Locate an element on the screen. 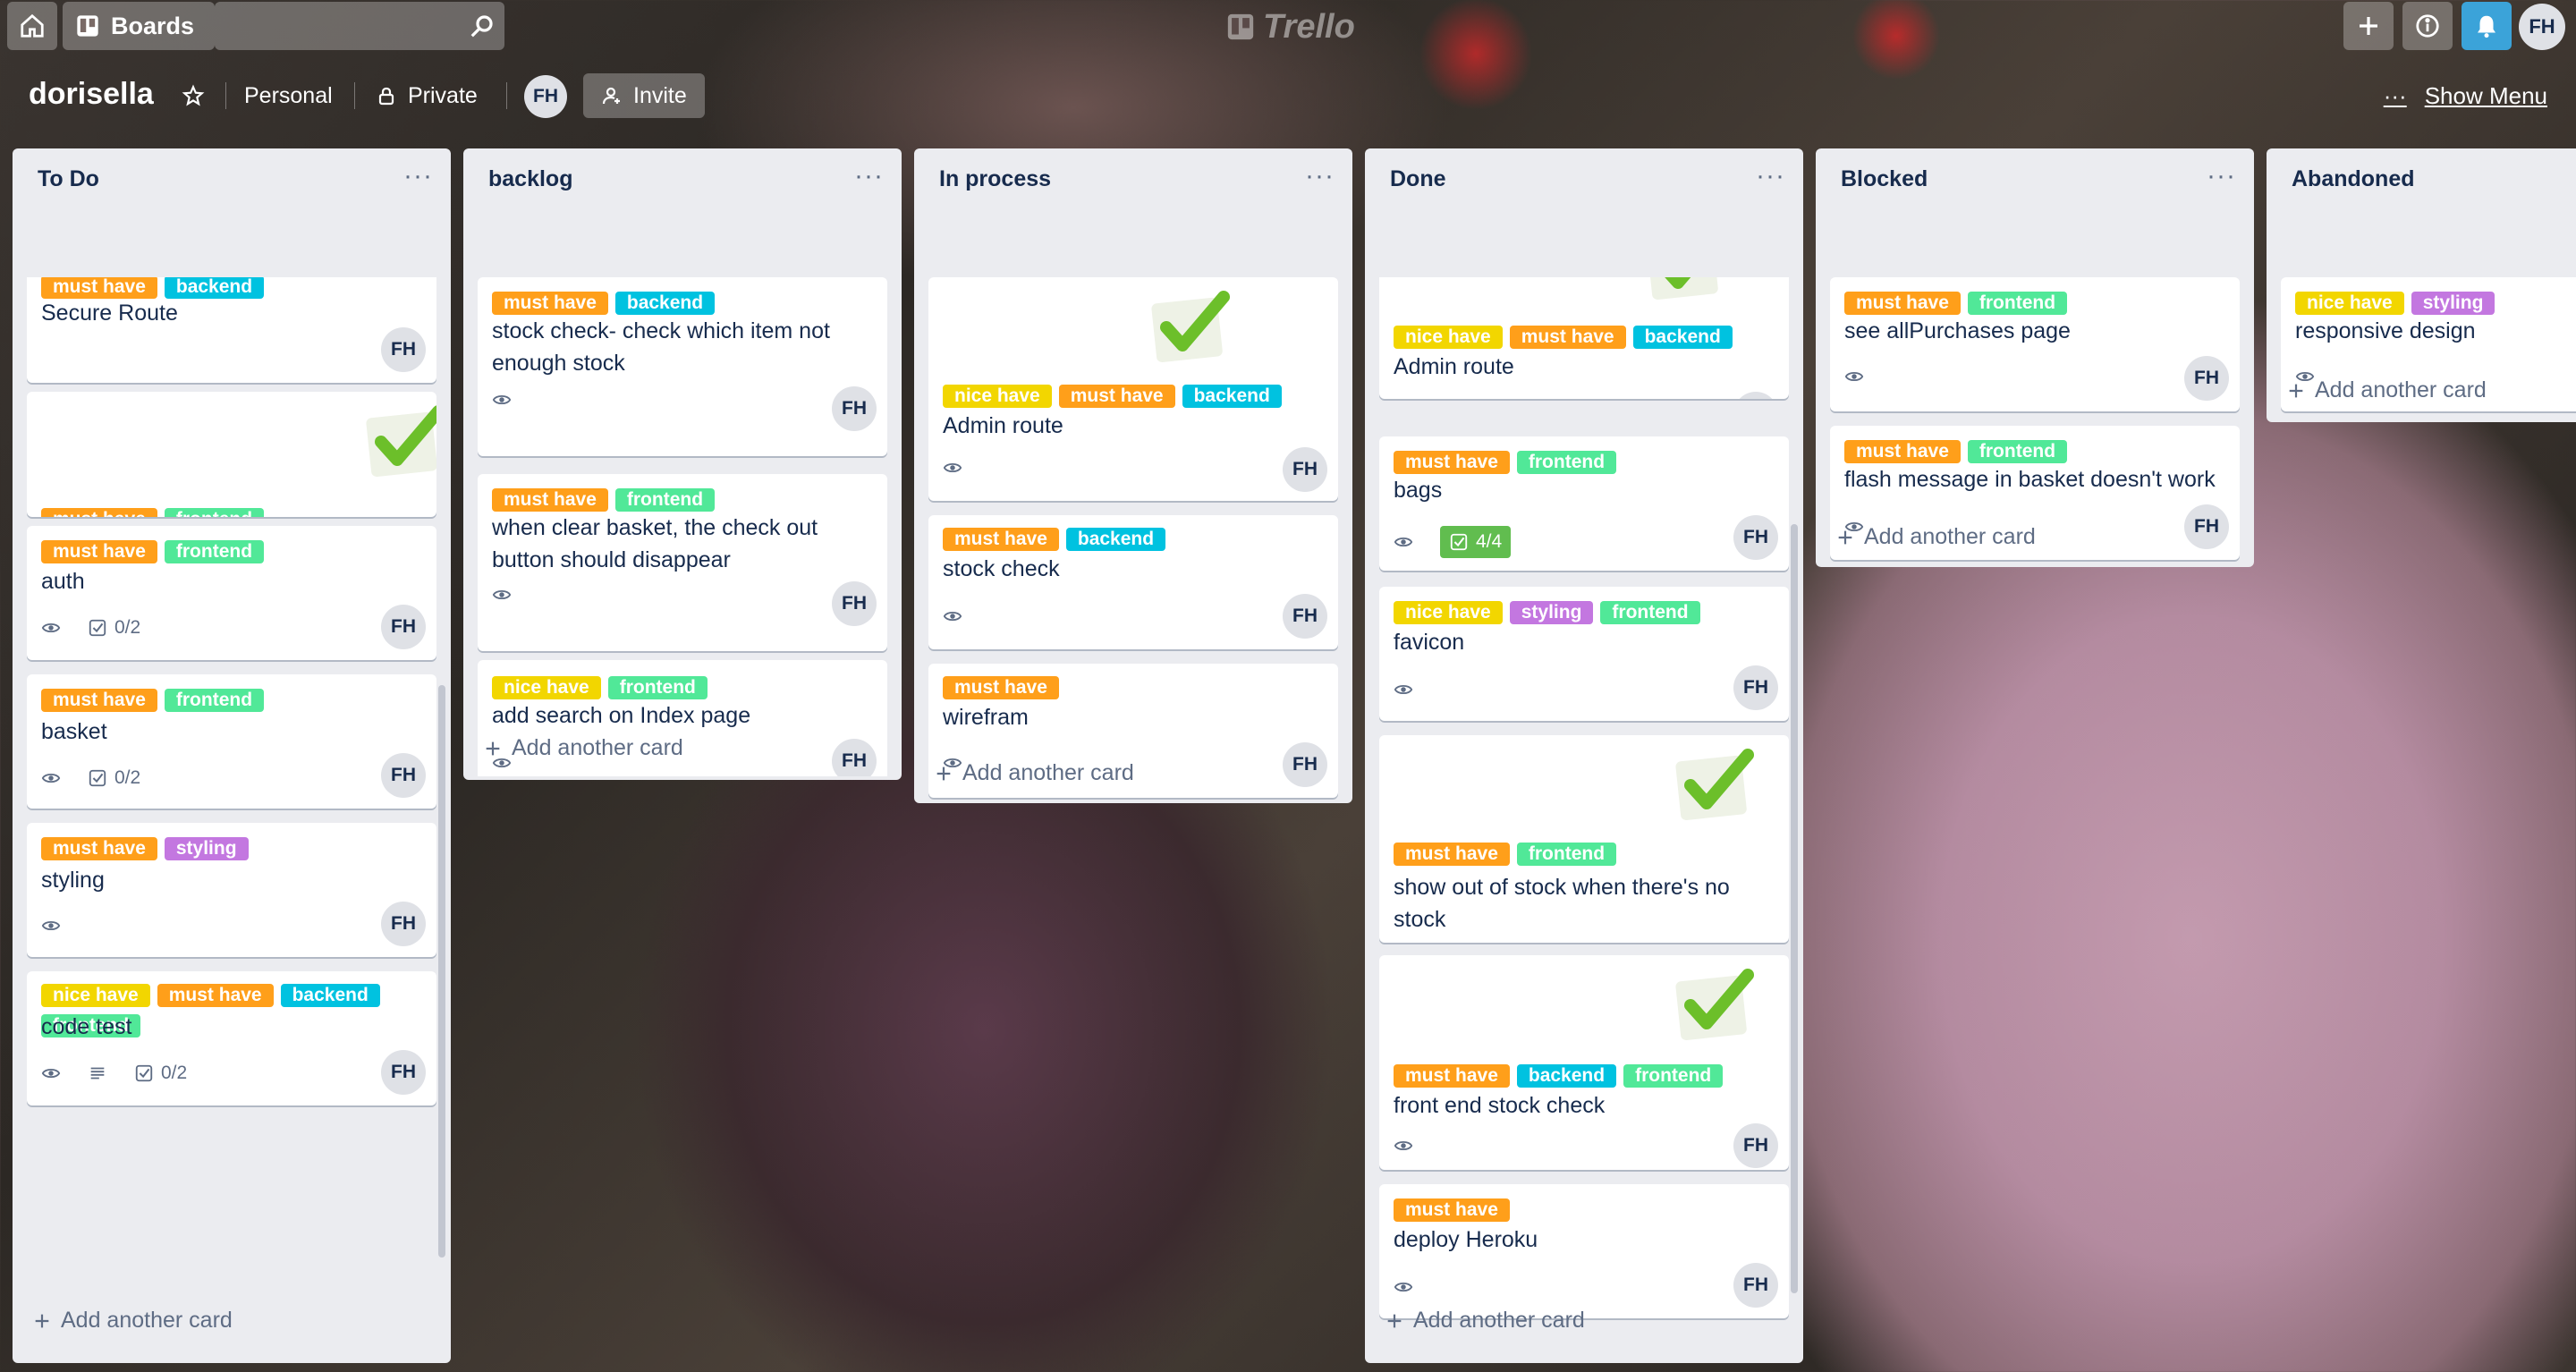 This screenshot has width=2576, height=1372. list-header: To Do ··· is located at coordinates (232, 180).